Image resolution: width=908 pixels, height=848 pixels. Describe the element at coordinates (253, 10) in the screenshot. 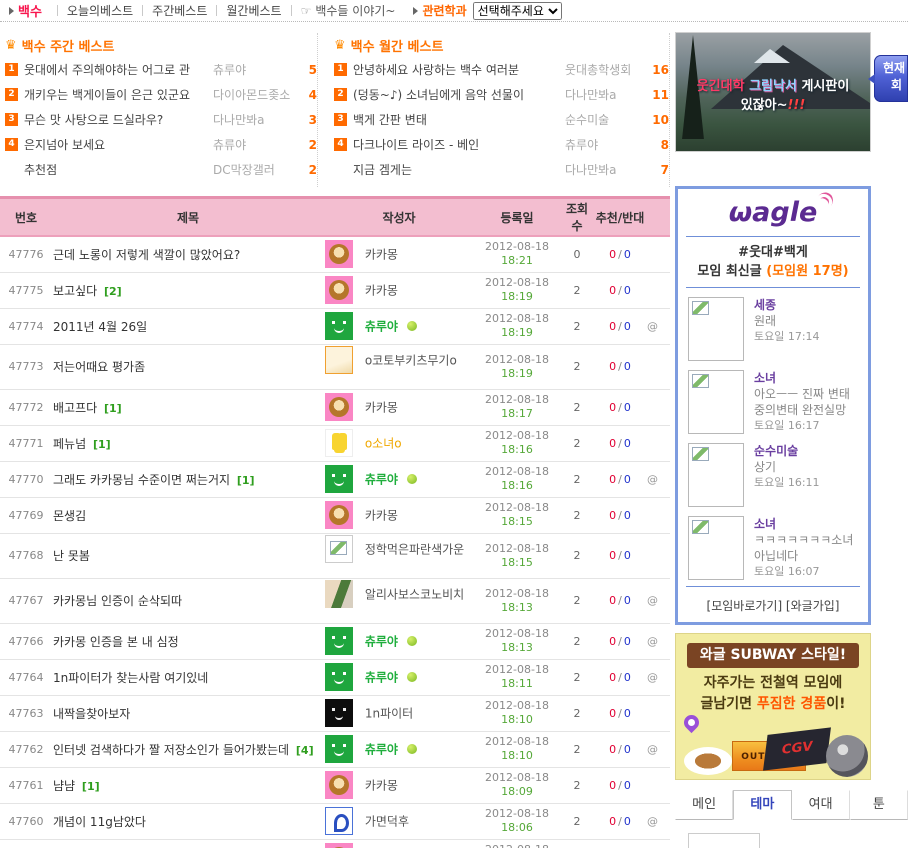

I see `nav-menu-item: 월간베스트` at that location.